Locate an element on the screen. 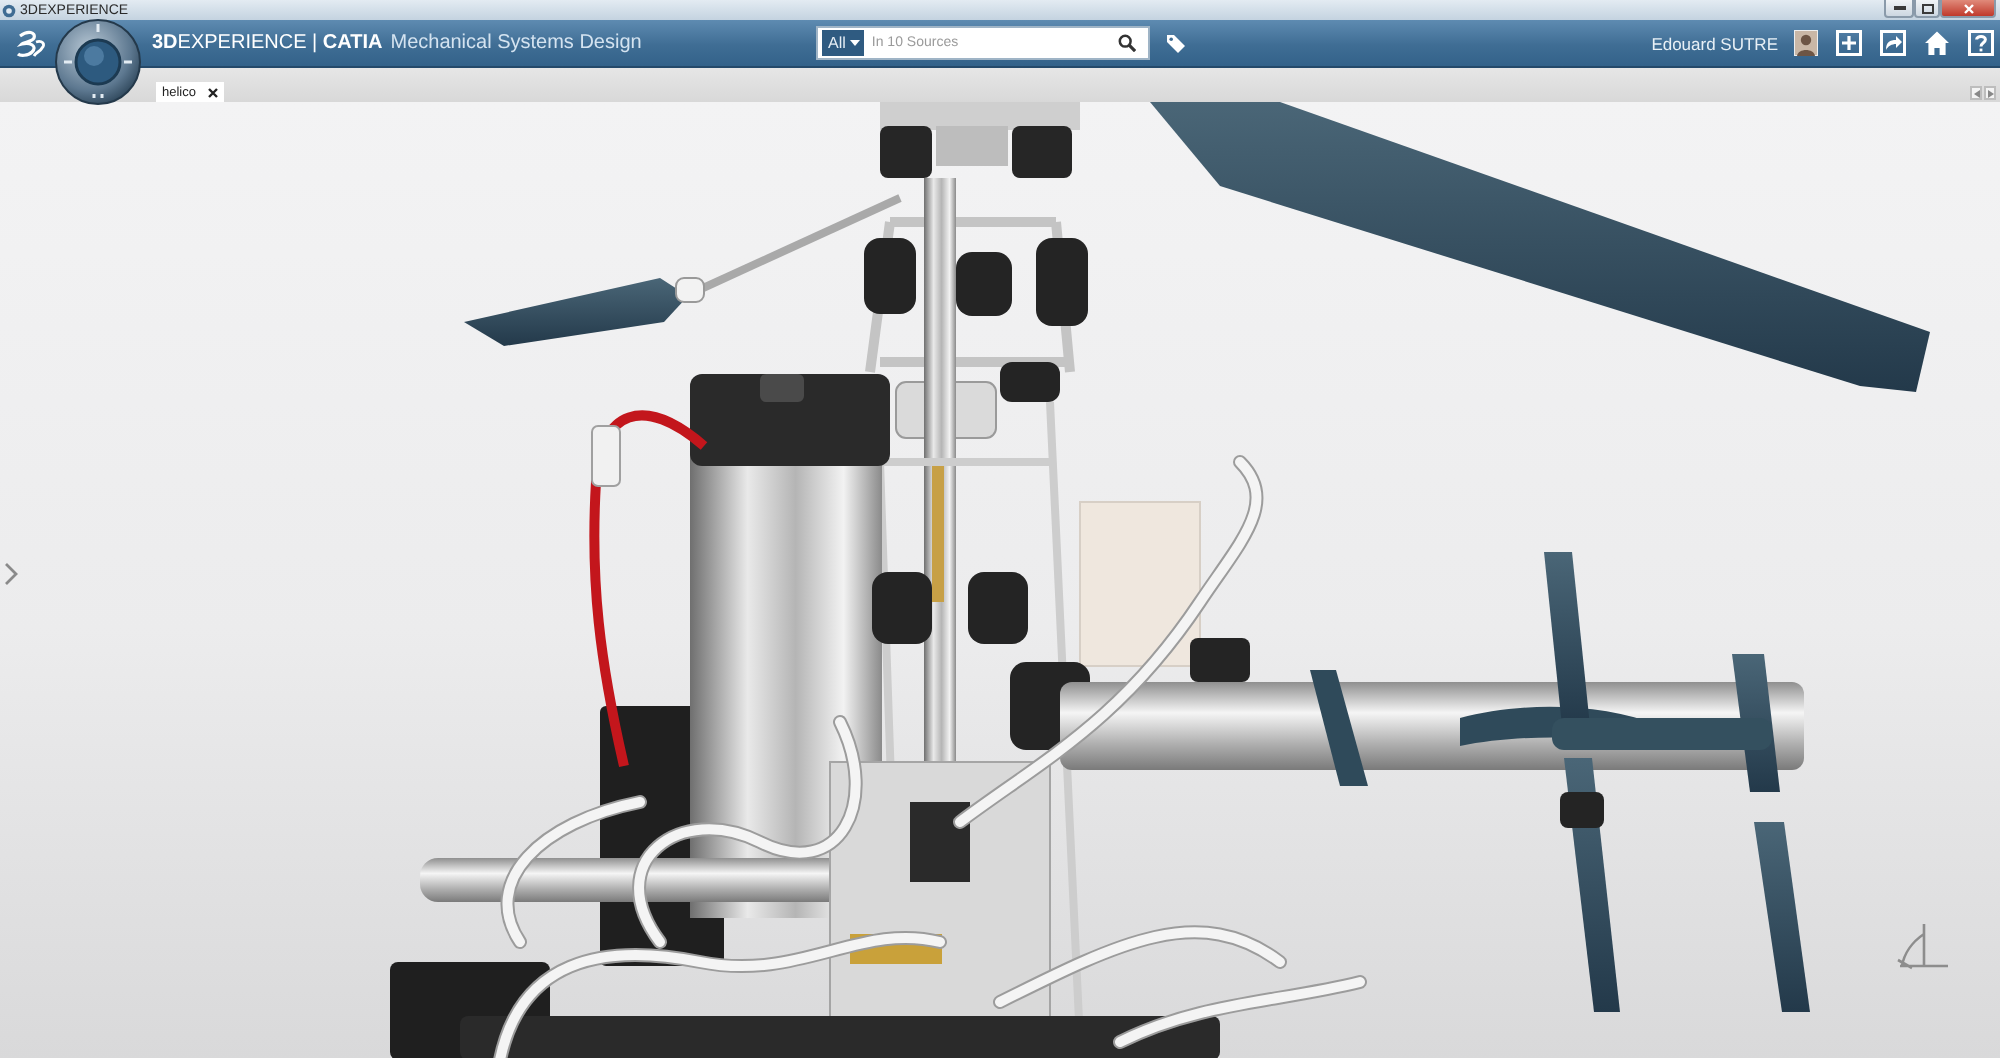 The image size is (2000, 1058). app-name: Mechanical Systems Design is located at coordinates (516, 43).